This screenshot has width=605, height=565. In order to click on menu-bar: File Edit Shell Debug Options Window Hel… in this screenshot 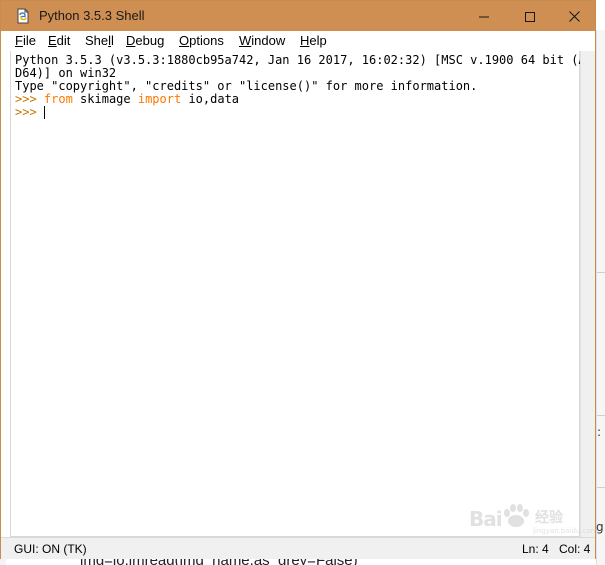, I will do `click(298, 41)`.